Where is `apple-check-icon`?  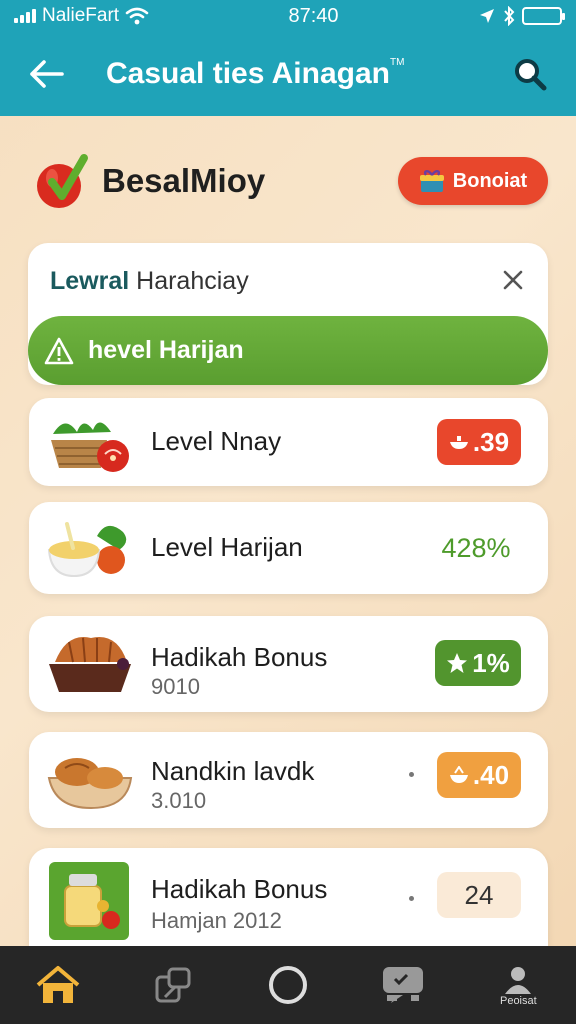 apple-check-icon is located at coordinates (62, 181).